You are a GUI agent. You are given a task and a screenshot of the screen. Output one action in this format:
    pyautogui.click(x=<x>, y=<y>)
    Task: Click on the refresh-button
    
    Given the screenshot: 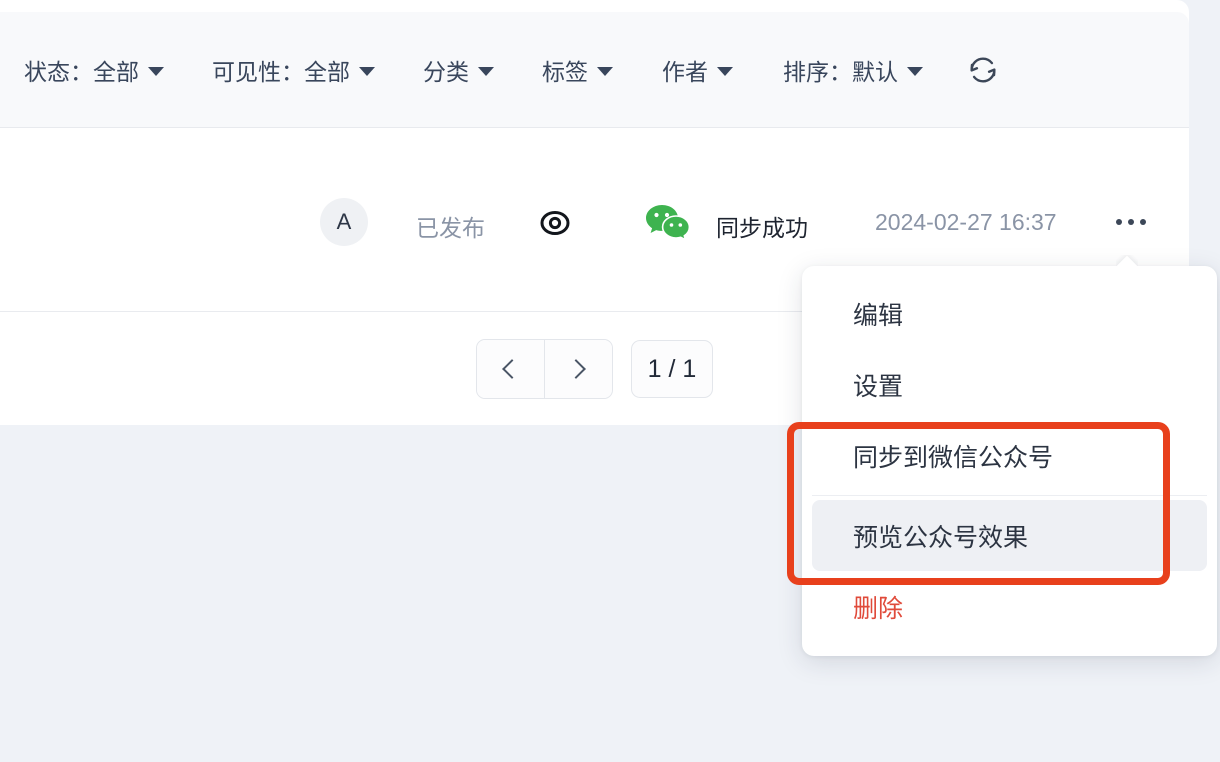 What is the action you would take?
    pyautogui.click(x=983, y=70)
    